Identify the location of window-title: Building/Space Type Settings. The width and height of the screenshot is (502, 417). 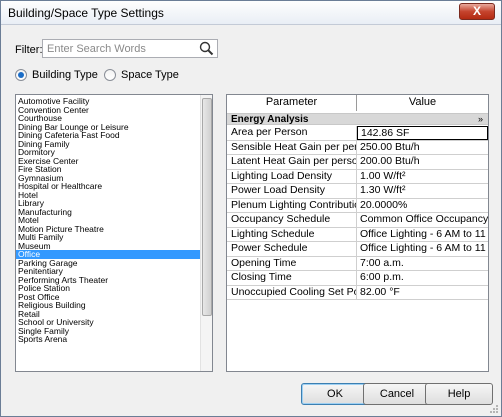
(86, 13).